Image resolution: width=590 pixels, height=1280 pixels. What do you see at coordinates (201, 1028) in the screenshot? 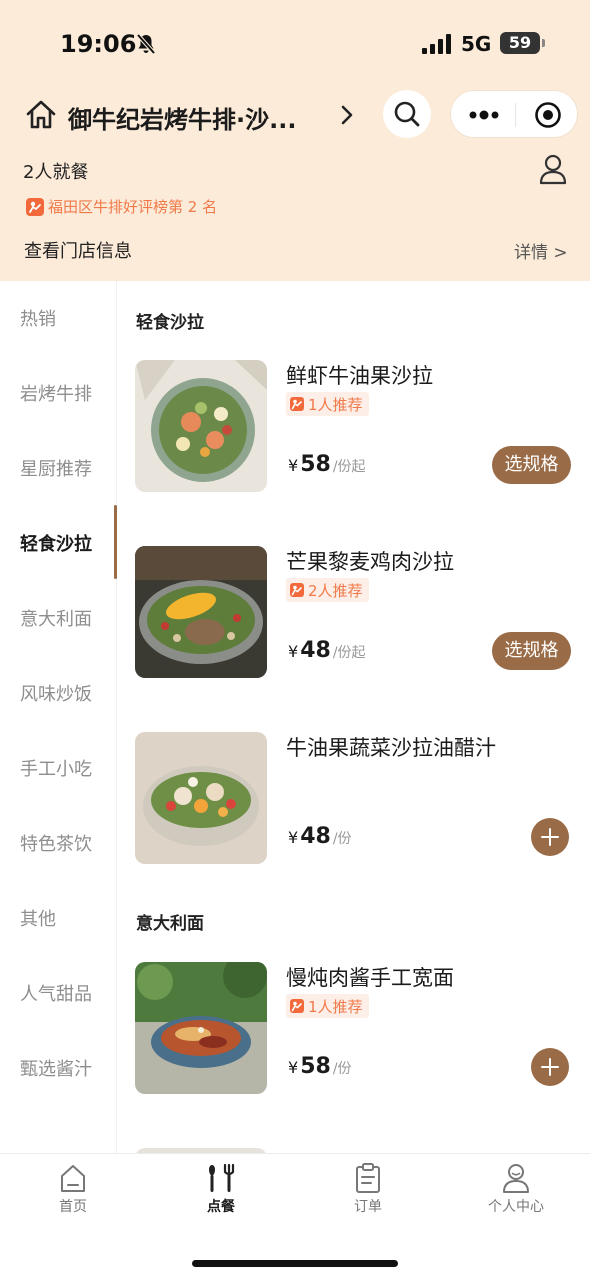
I see `dish-photo-braised-meat-sauce-pappardelle` at bounding box center [201, 1028].